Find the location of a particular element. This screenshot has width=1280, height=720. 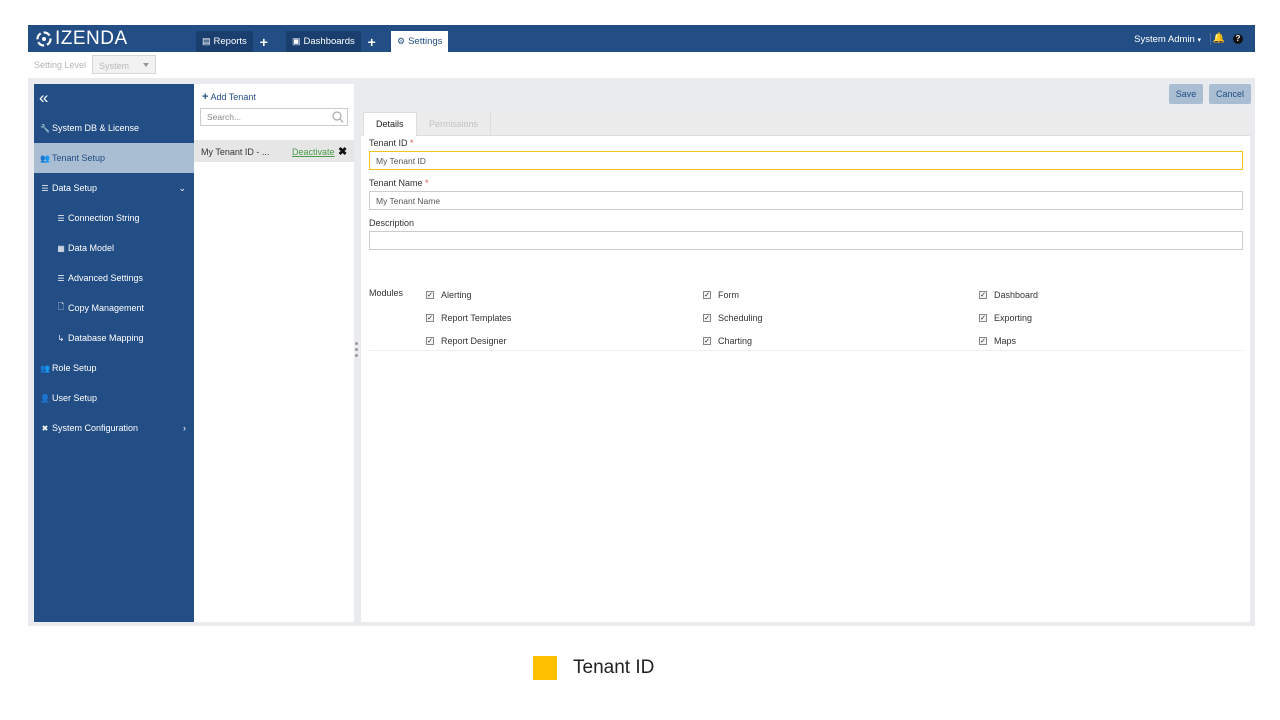

grid-icon: ▦ is located at coordinates (61, 248).